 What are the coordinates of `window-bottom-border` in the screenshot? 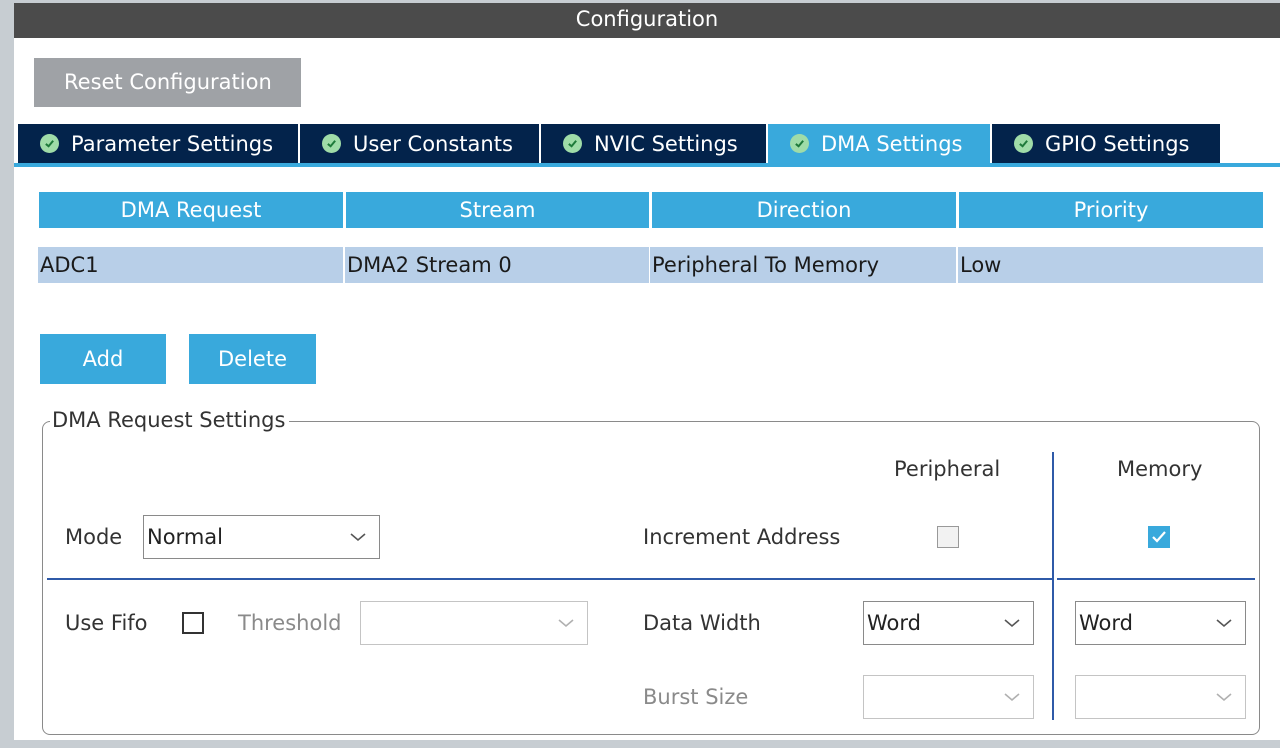 It's located at (647, 744).